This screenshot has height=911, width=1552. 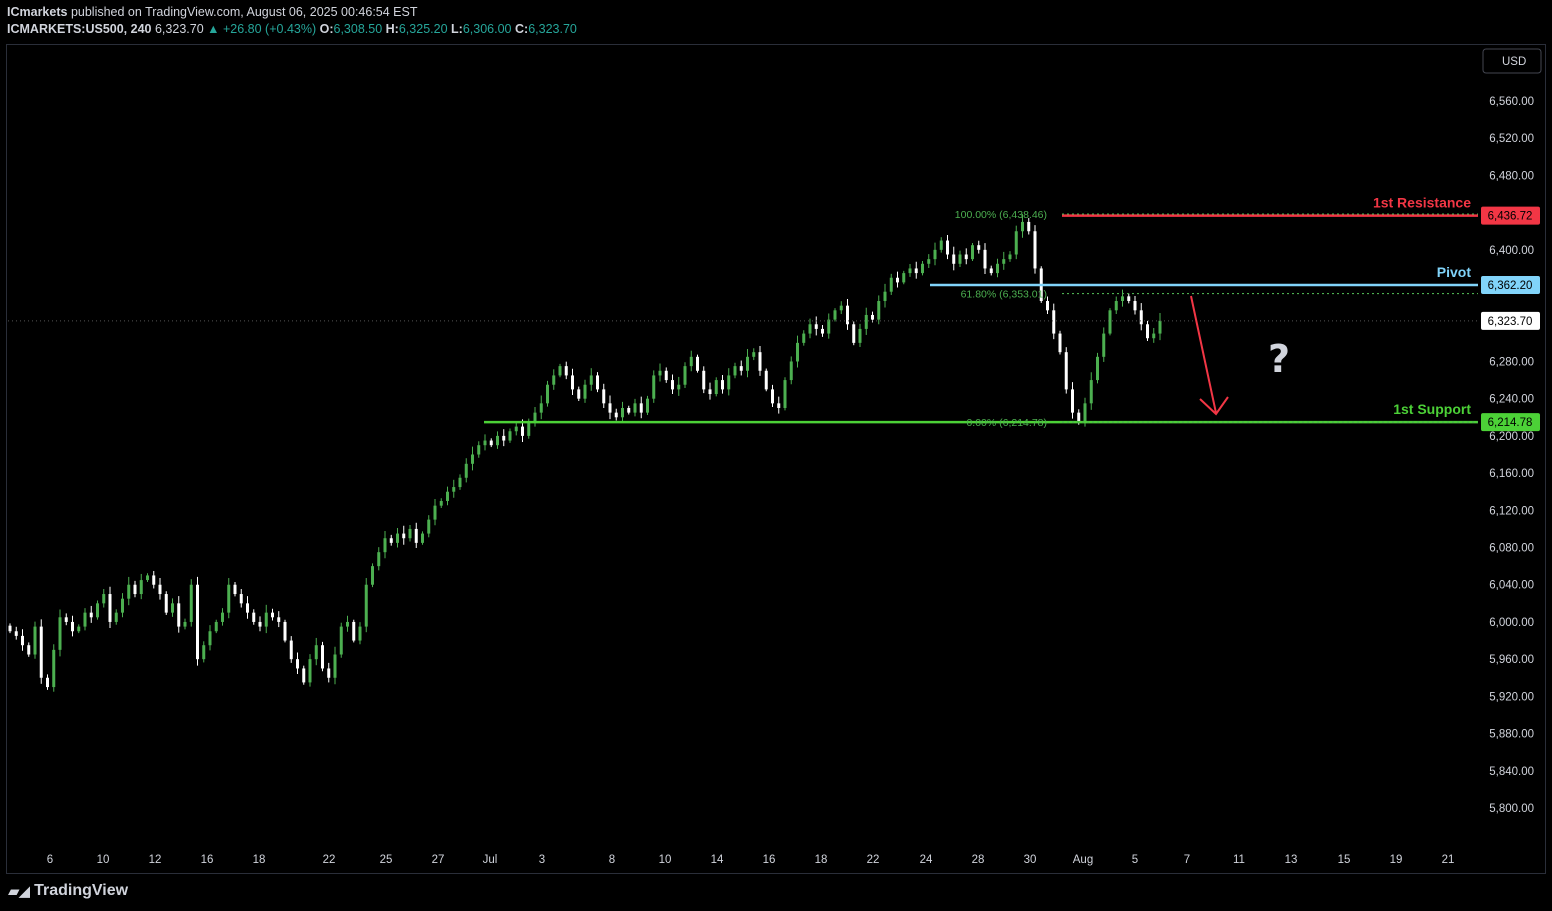 I want to click on level-name: 1st Resistance, so click(x=1422, y=203).